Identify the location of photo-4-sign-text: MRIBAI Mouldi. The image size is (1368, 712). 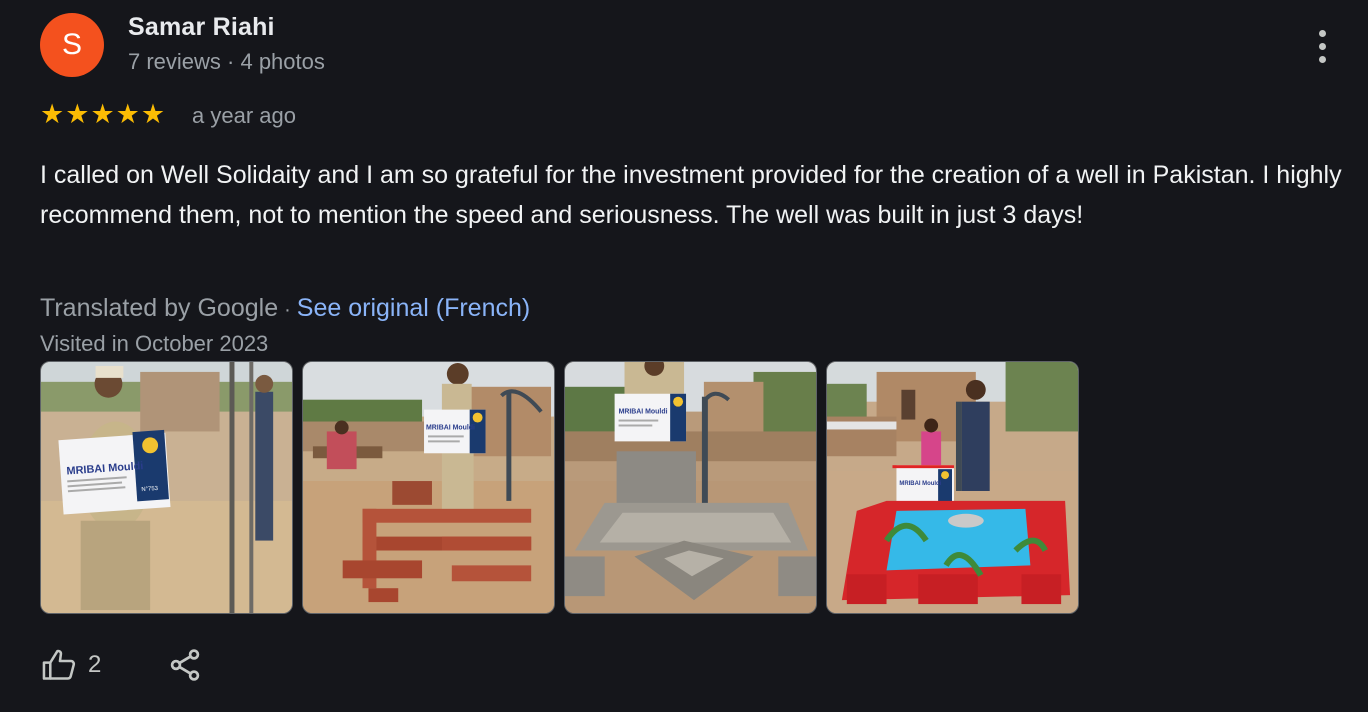
(920, 484).